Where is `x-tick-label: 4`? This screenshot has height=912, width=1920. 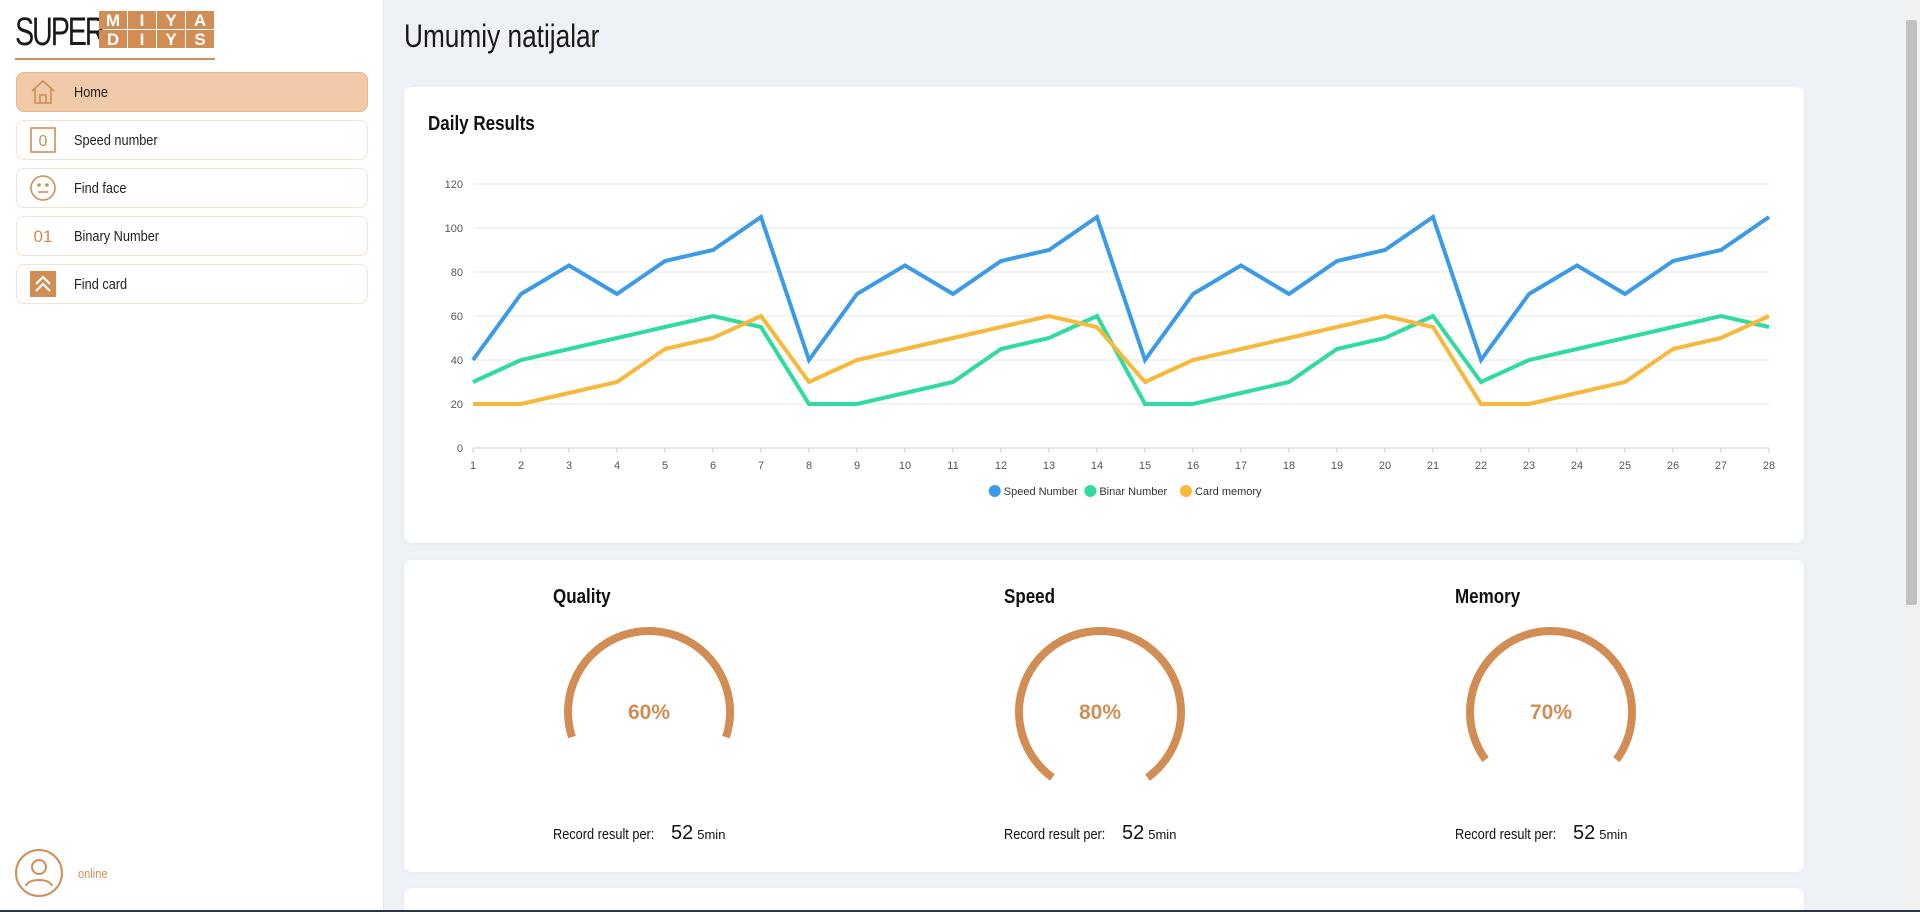 x-tick-label: 4 is located at coordinates (617, 466).